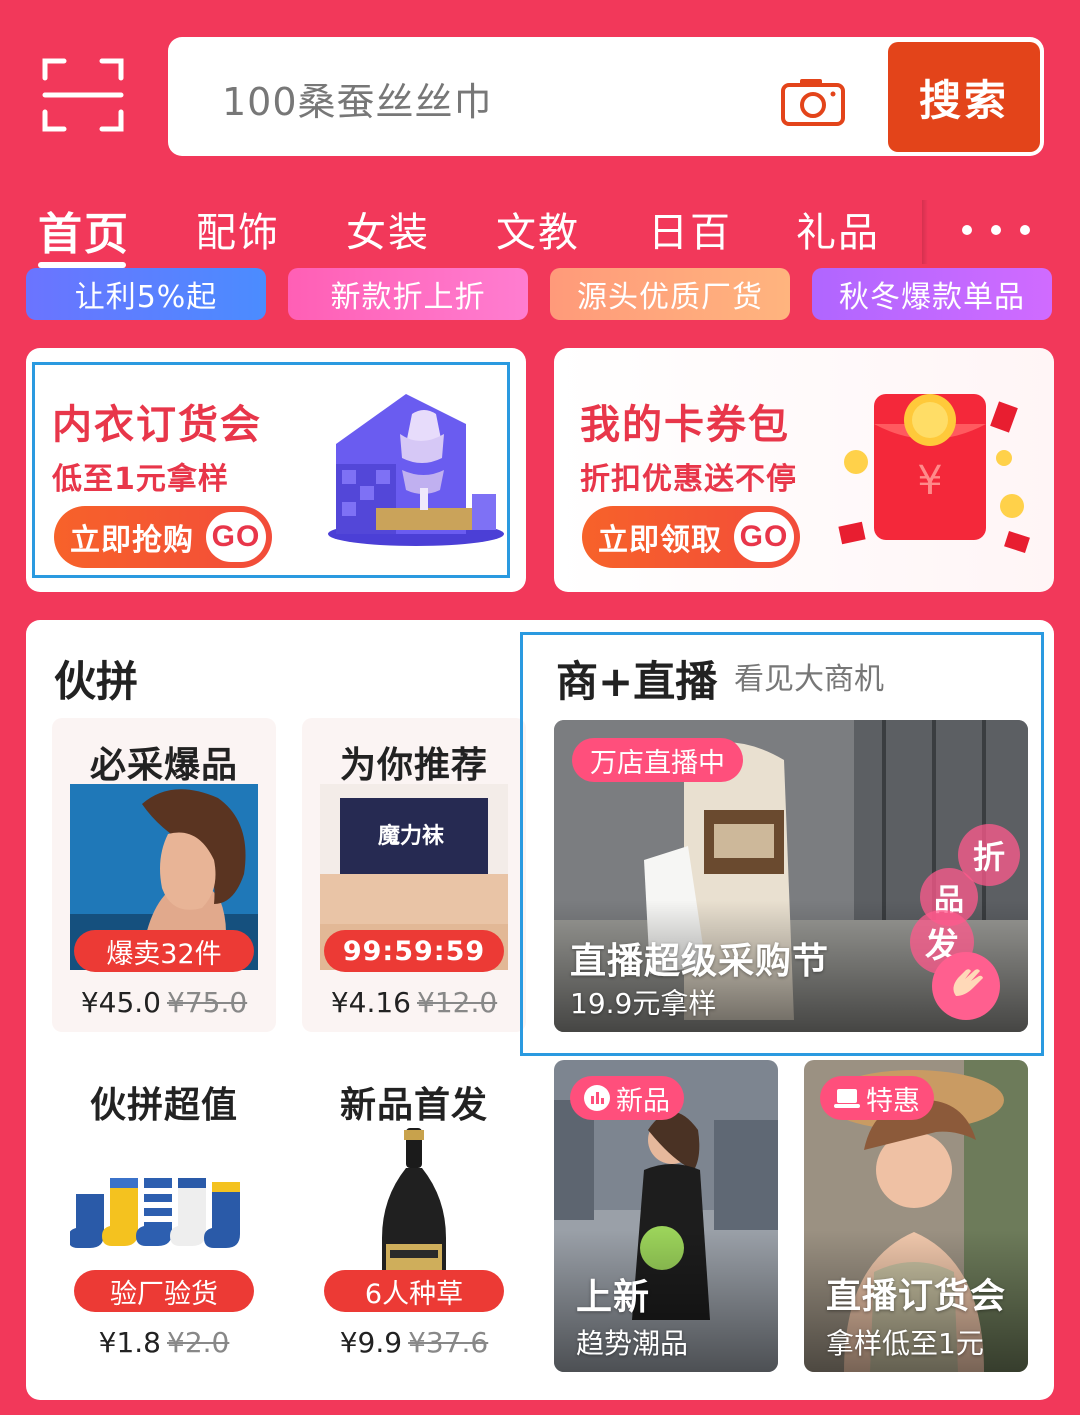  I want to click on banner-title: 内衣订货会, so click(157, 425).